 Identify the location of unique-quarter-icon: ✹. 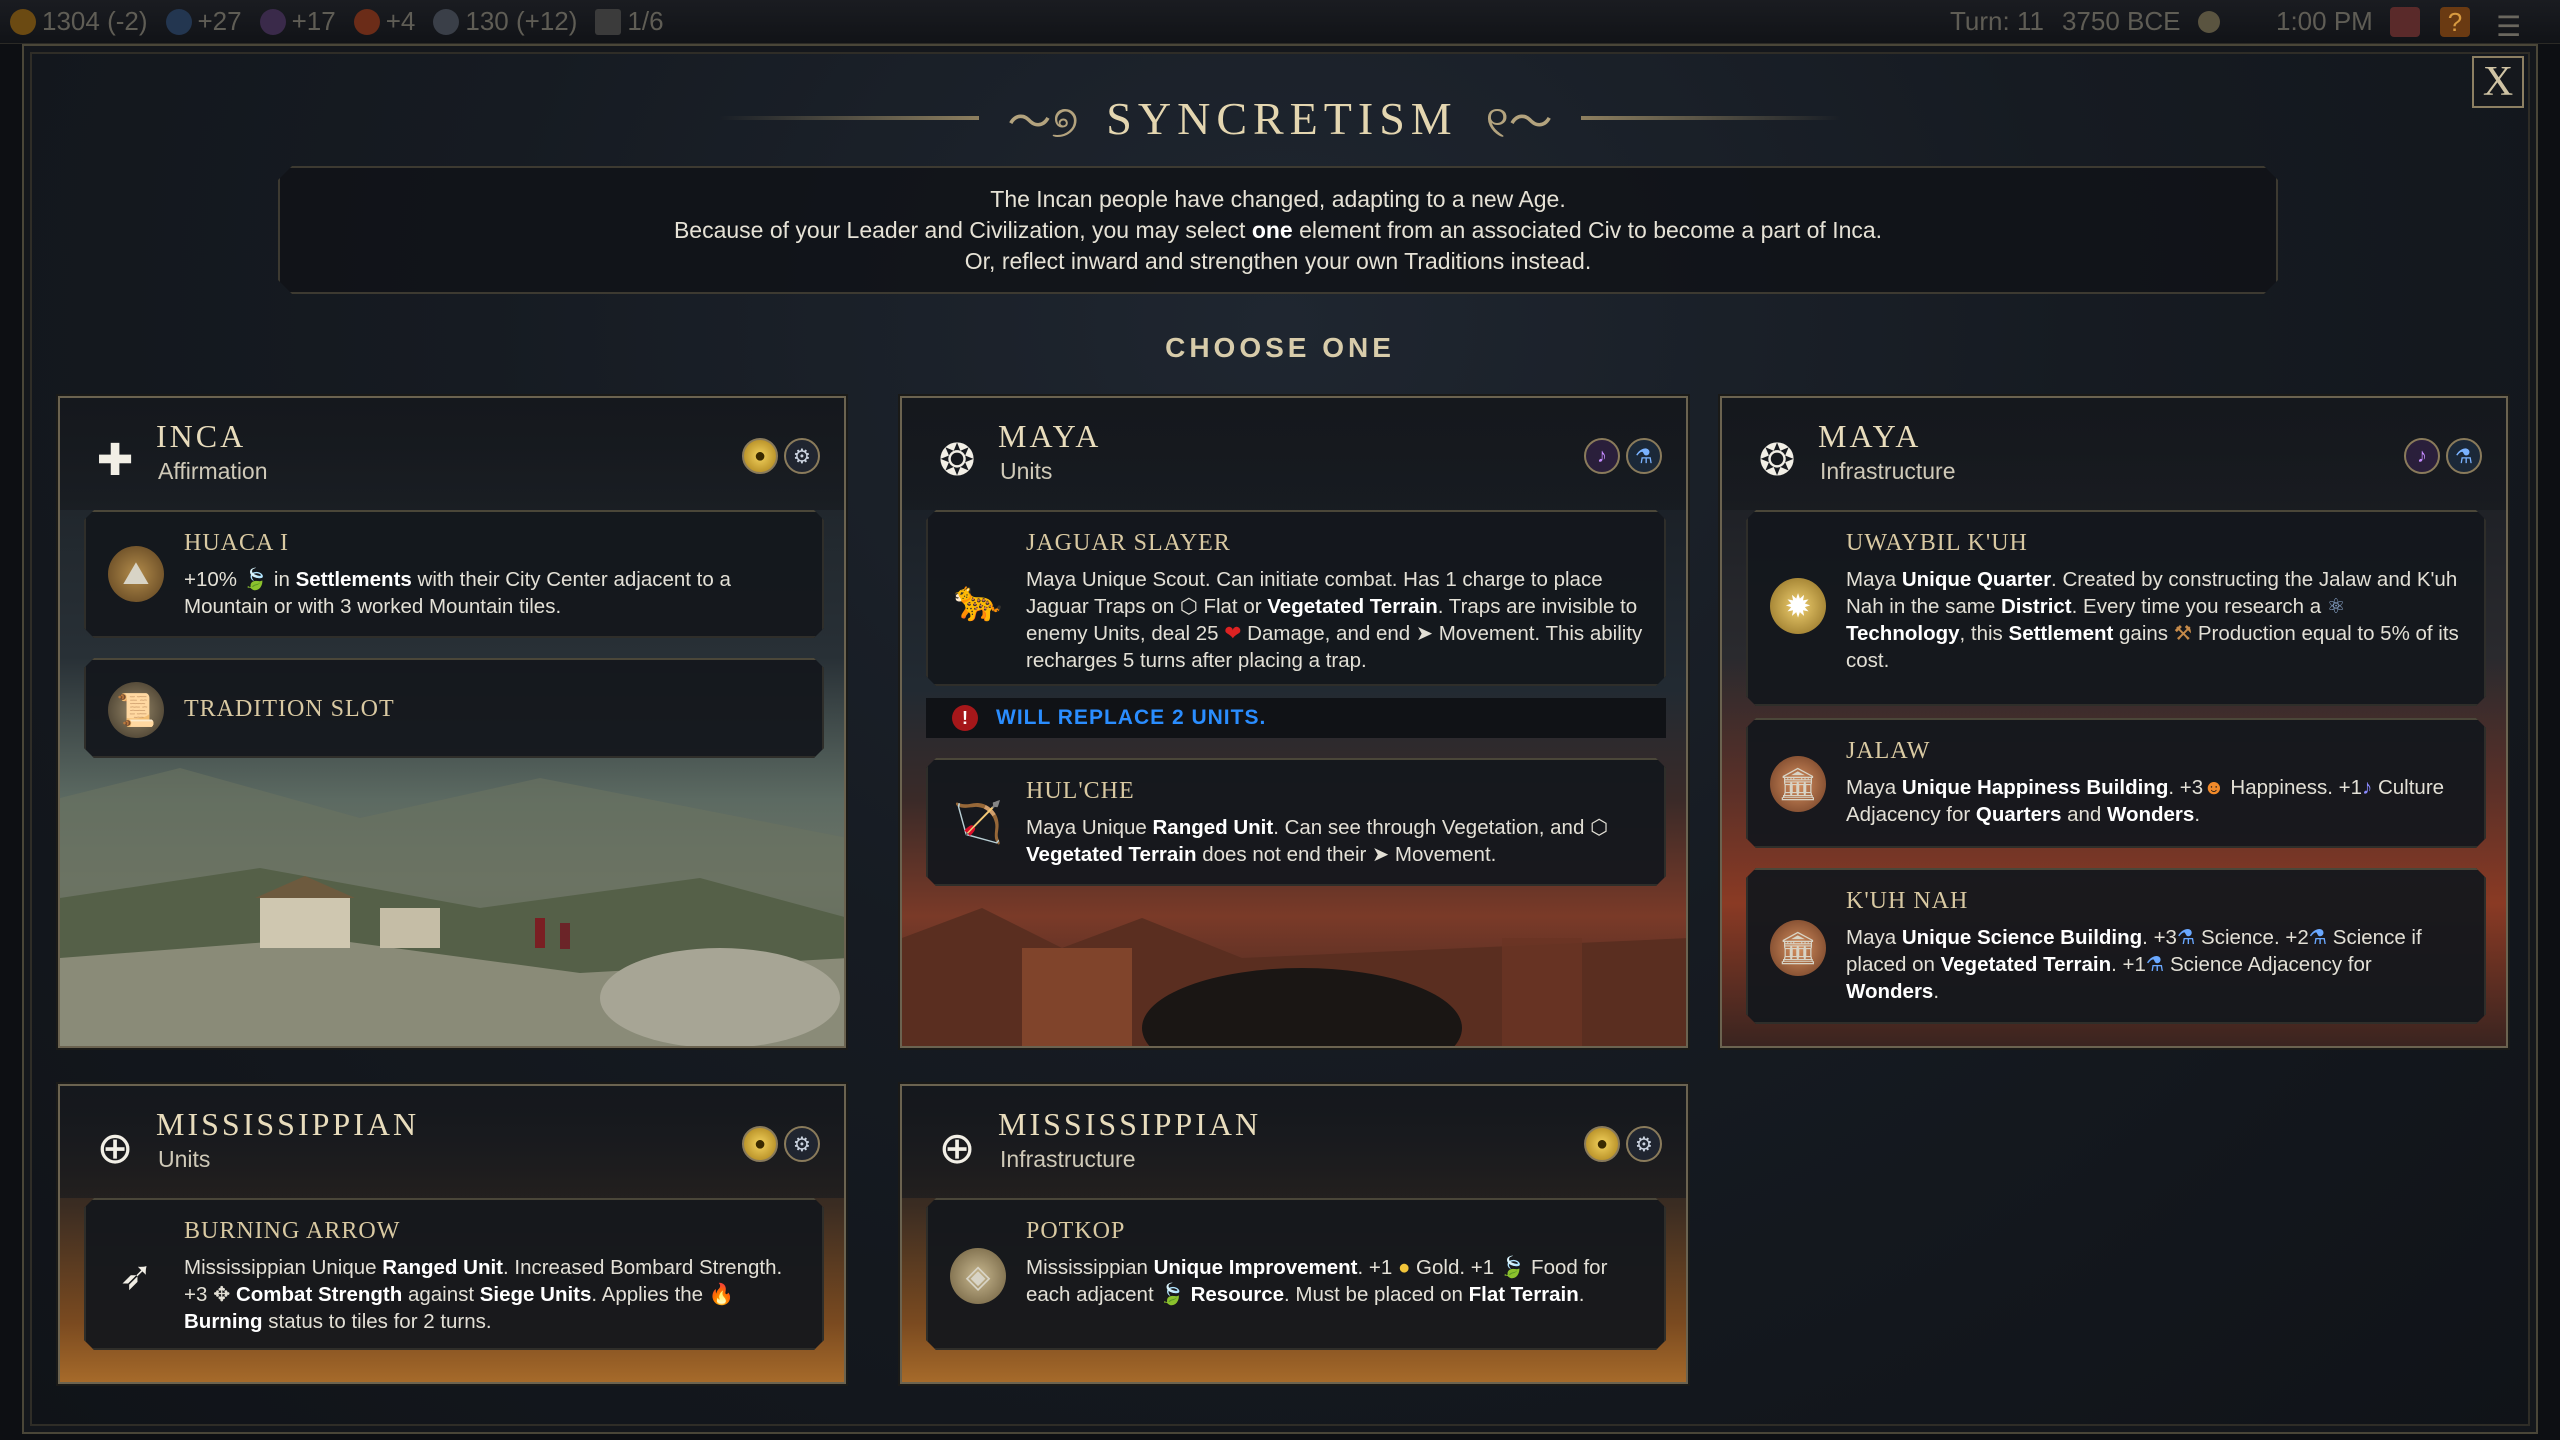
(1798, 606).